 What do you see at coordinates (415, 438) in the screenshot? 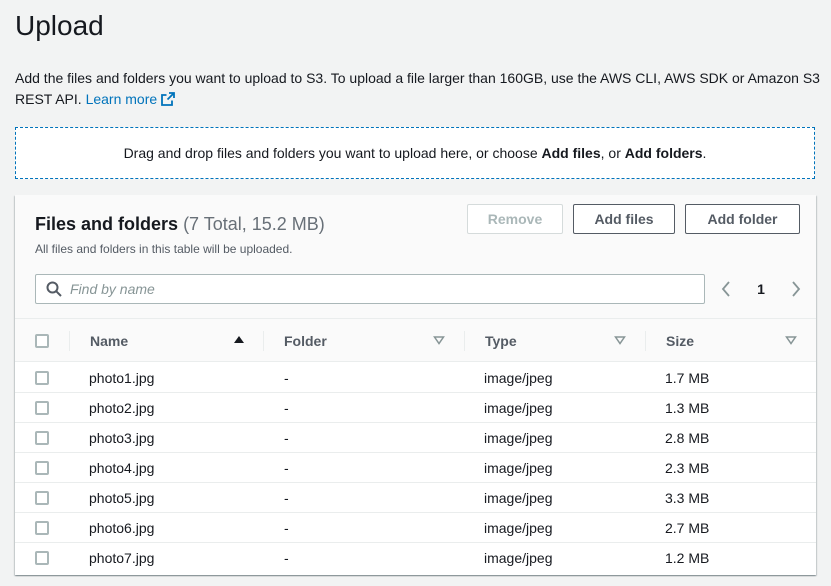
I see `table-row: photo3.jpg - image/jpeg 2.8 MB` at bounding box center [415, 438].